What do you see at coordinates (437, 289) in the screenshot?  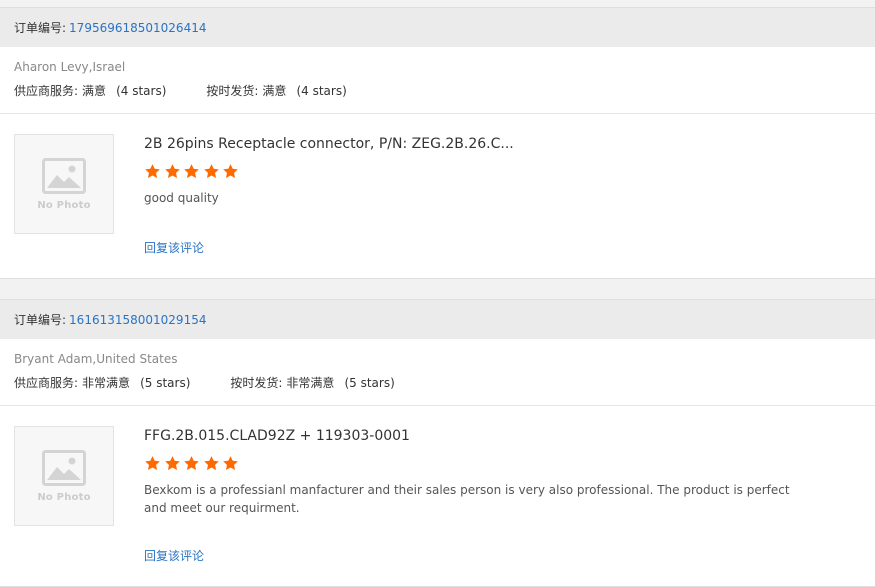 I see `section-gap` at bounding box center [437, 289].